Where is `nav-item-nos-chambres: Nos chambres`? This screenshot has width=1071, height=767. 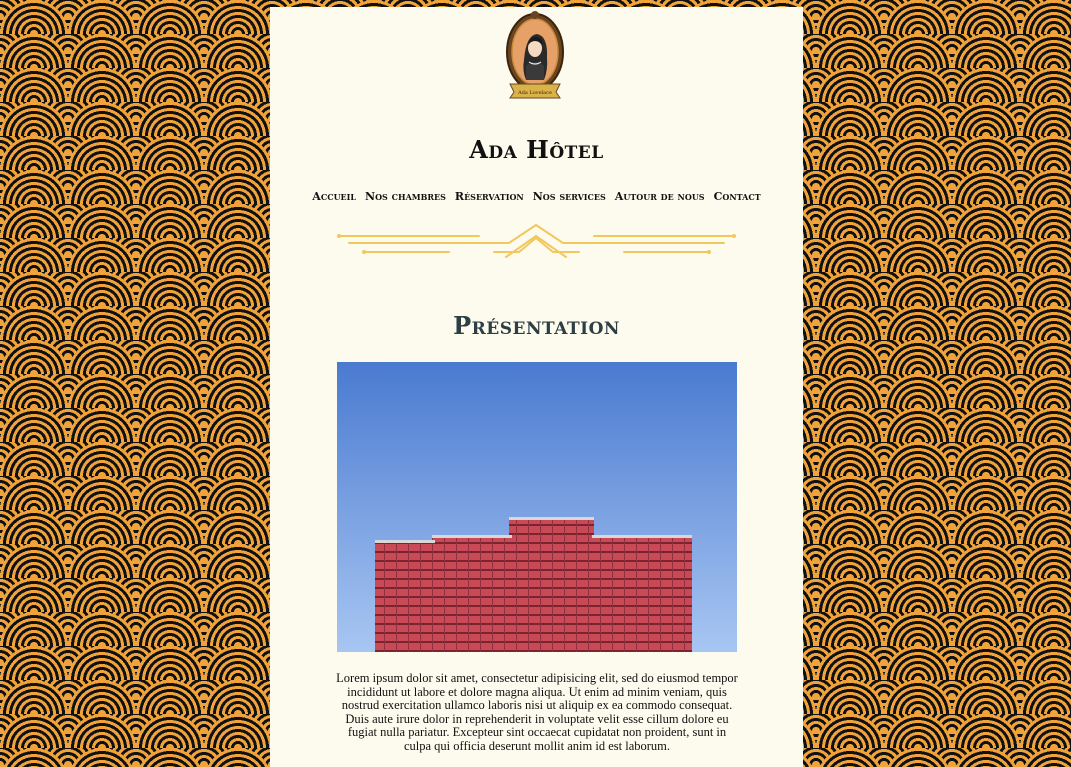
nav-item-nos-chambres: Nos chambres is located at coordinates (405, 196).